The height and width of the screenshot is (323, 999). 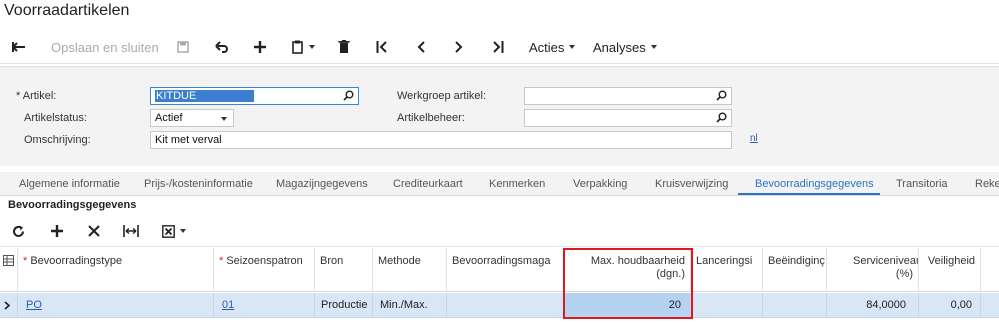 What do you see at coordinates (795, 270) in the screenshot?
I see `col-beeindiging: Beëindiginç` at bounding box center [795, 270].